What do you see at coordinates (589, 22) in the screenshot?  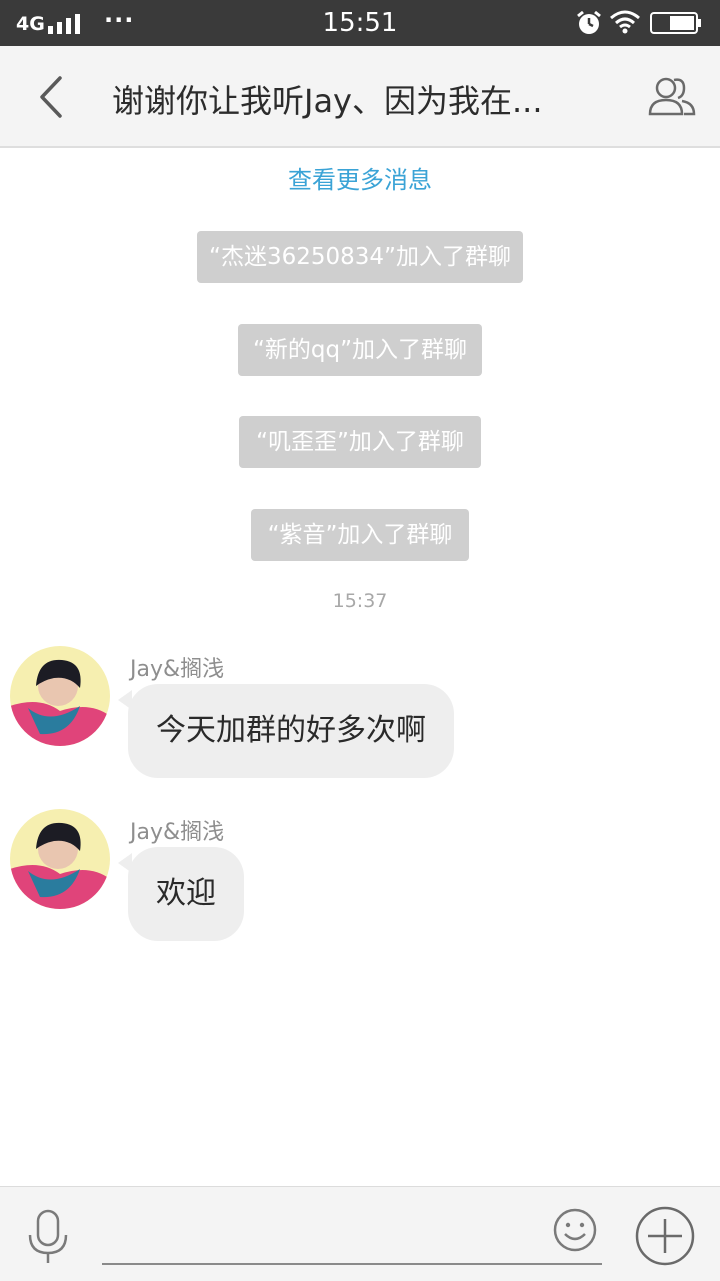 I see `alarm-icon` at bounding box center [589, 22].